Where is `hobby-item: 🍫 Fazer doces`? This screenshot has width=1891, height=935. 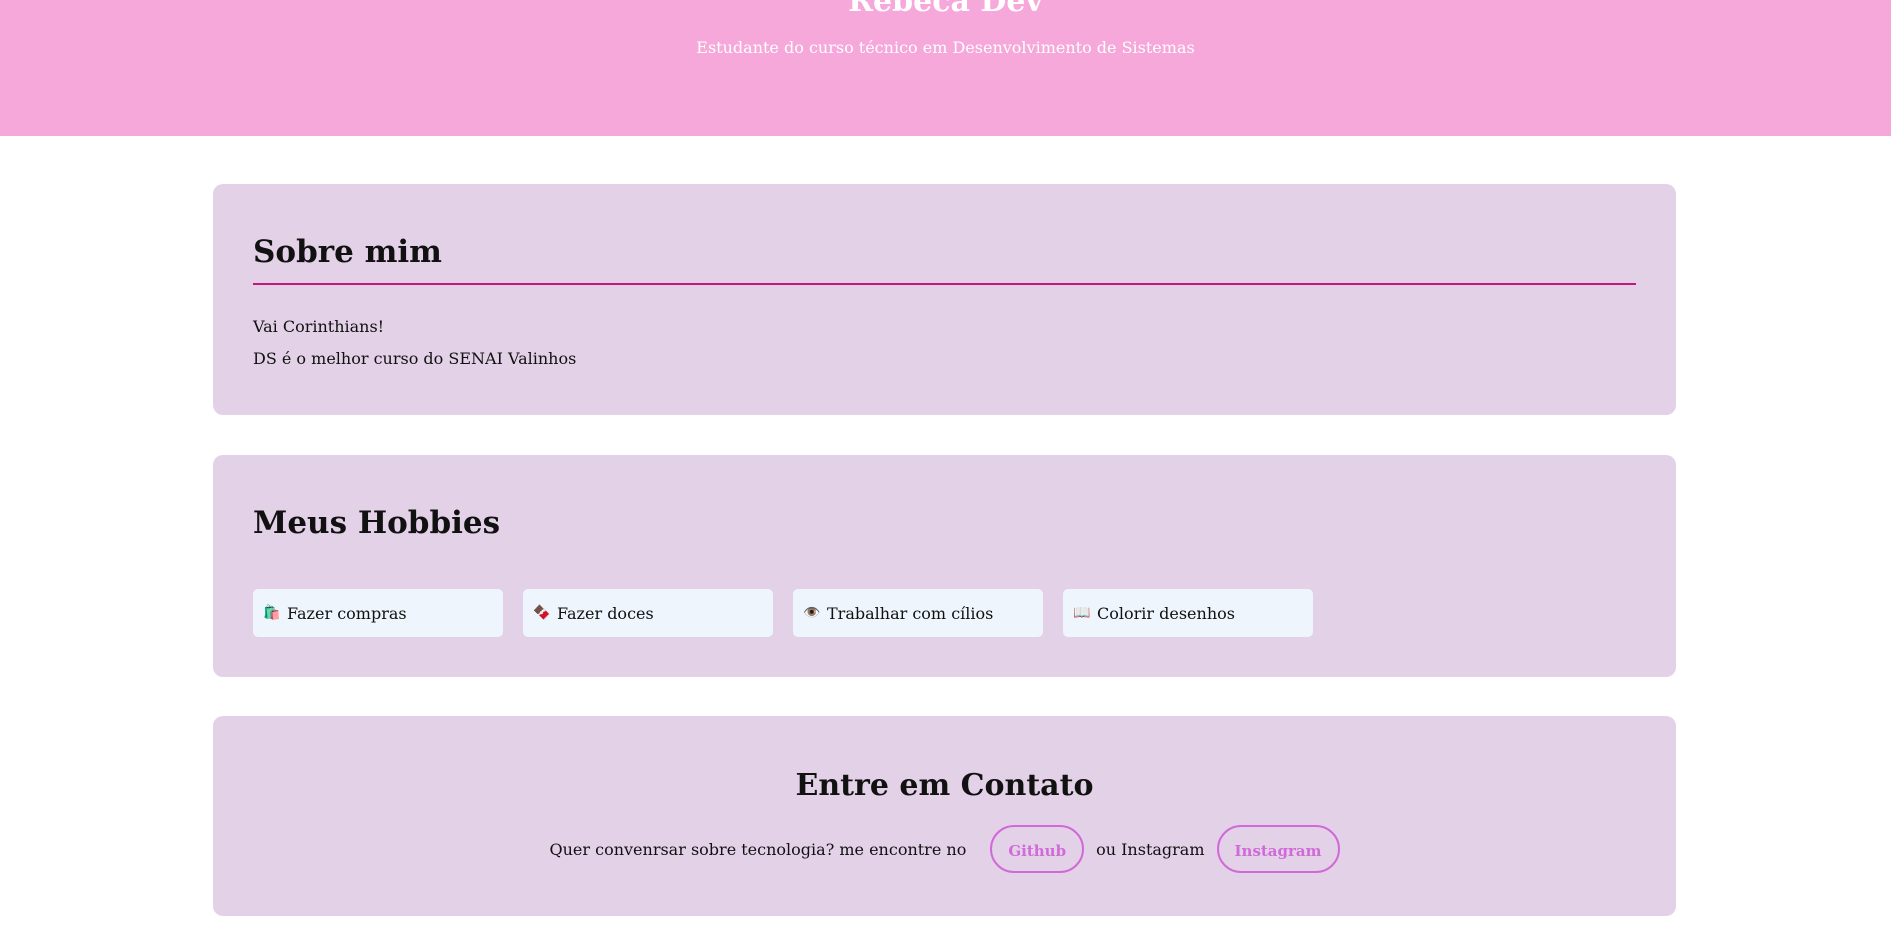 hobby-item: 🍫 Fazer doces is located at coordinates (648, 613).